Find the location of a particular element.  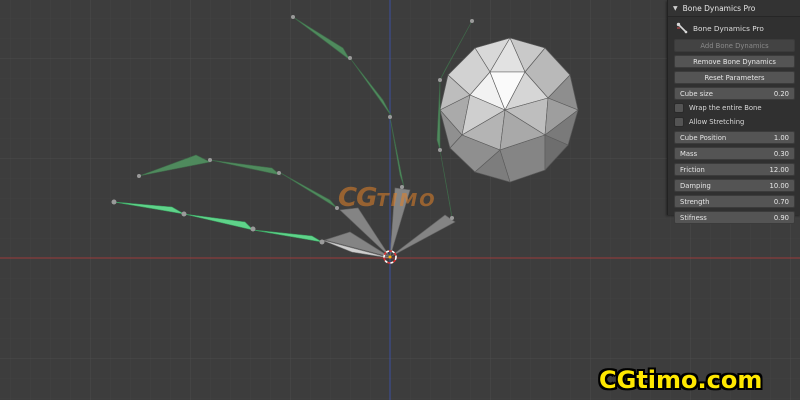

param-damping-field: Damping 10.00 is located at coordinates (734, 185).